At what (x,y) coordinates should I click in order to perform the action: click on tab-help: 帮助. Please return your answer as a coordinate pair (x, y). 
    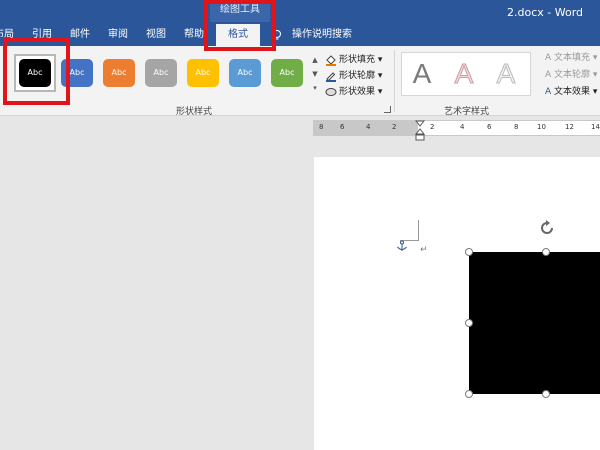
    Looking at the image, I should click on (194, 35).